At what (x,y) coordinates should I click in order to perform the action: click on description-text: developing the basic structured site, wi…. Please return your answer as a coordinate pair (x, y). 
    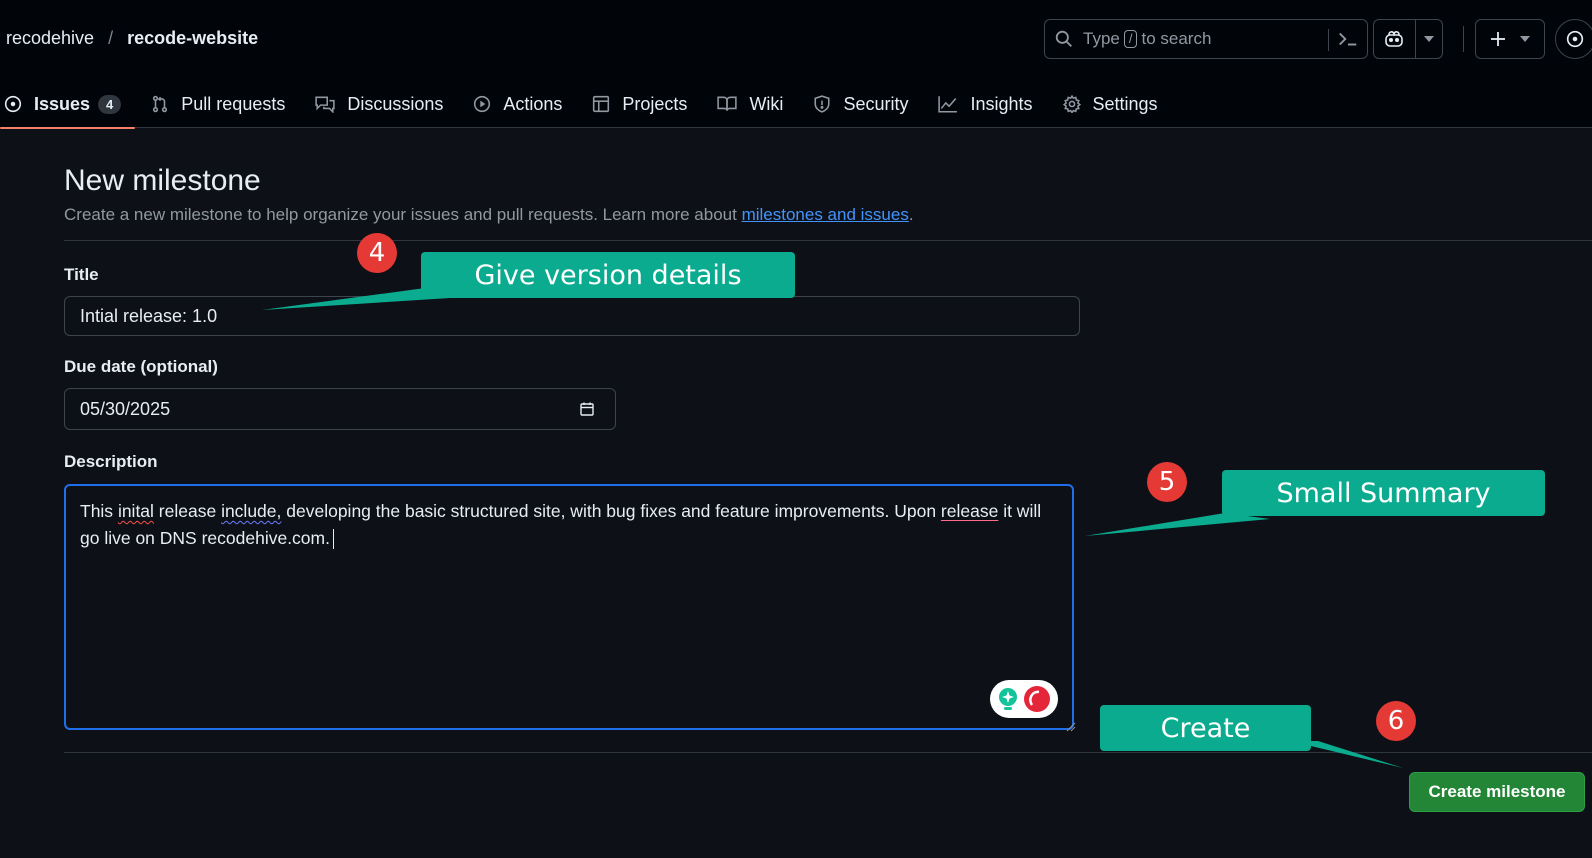
    Looking at the image, I should click on (611, 511).